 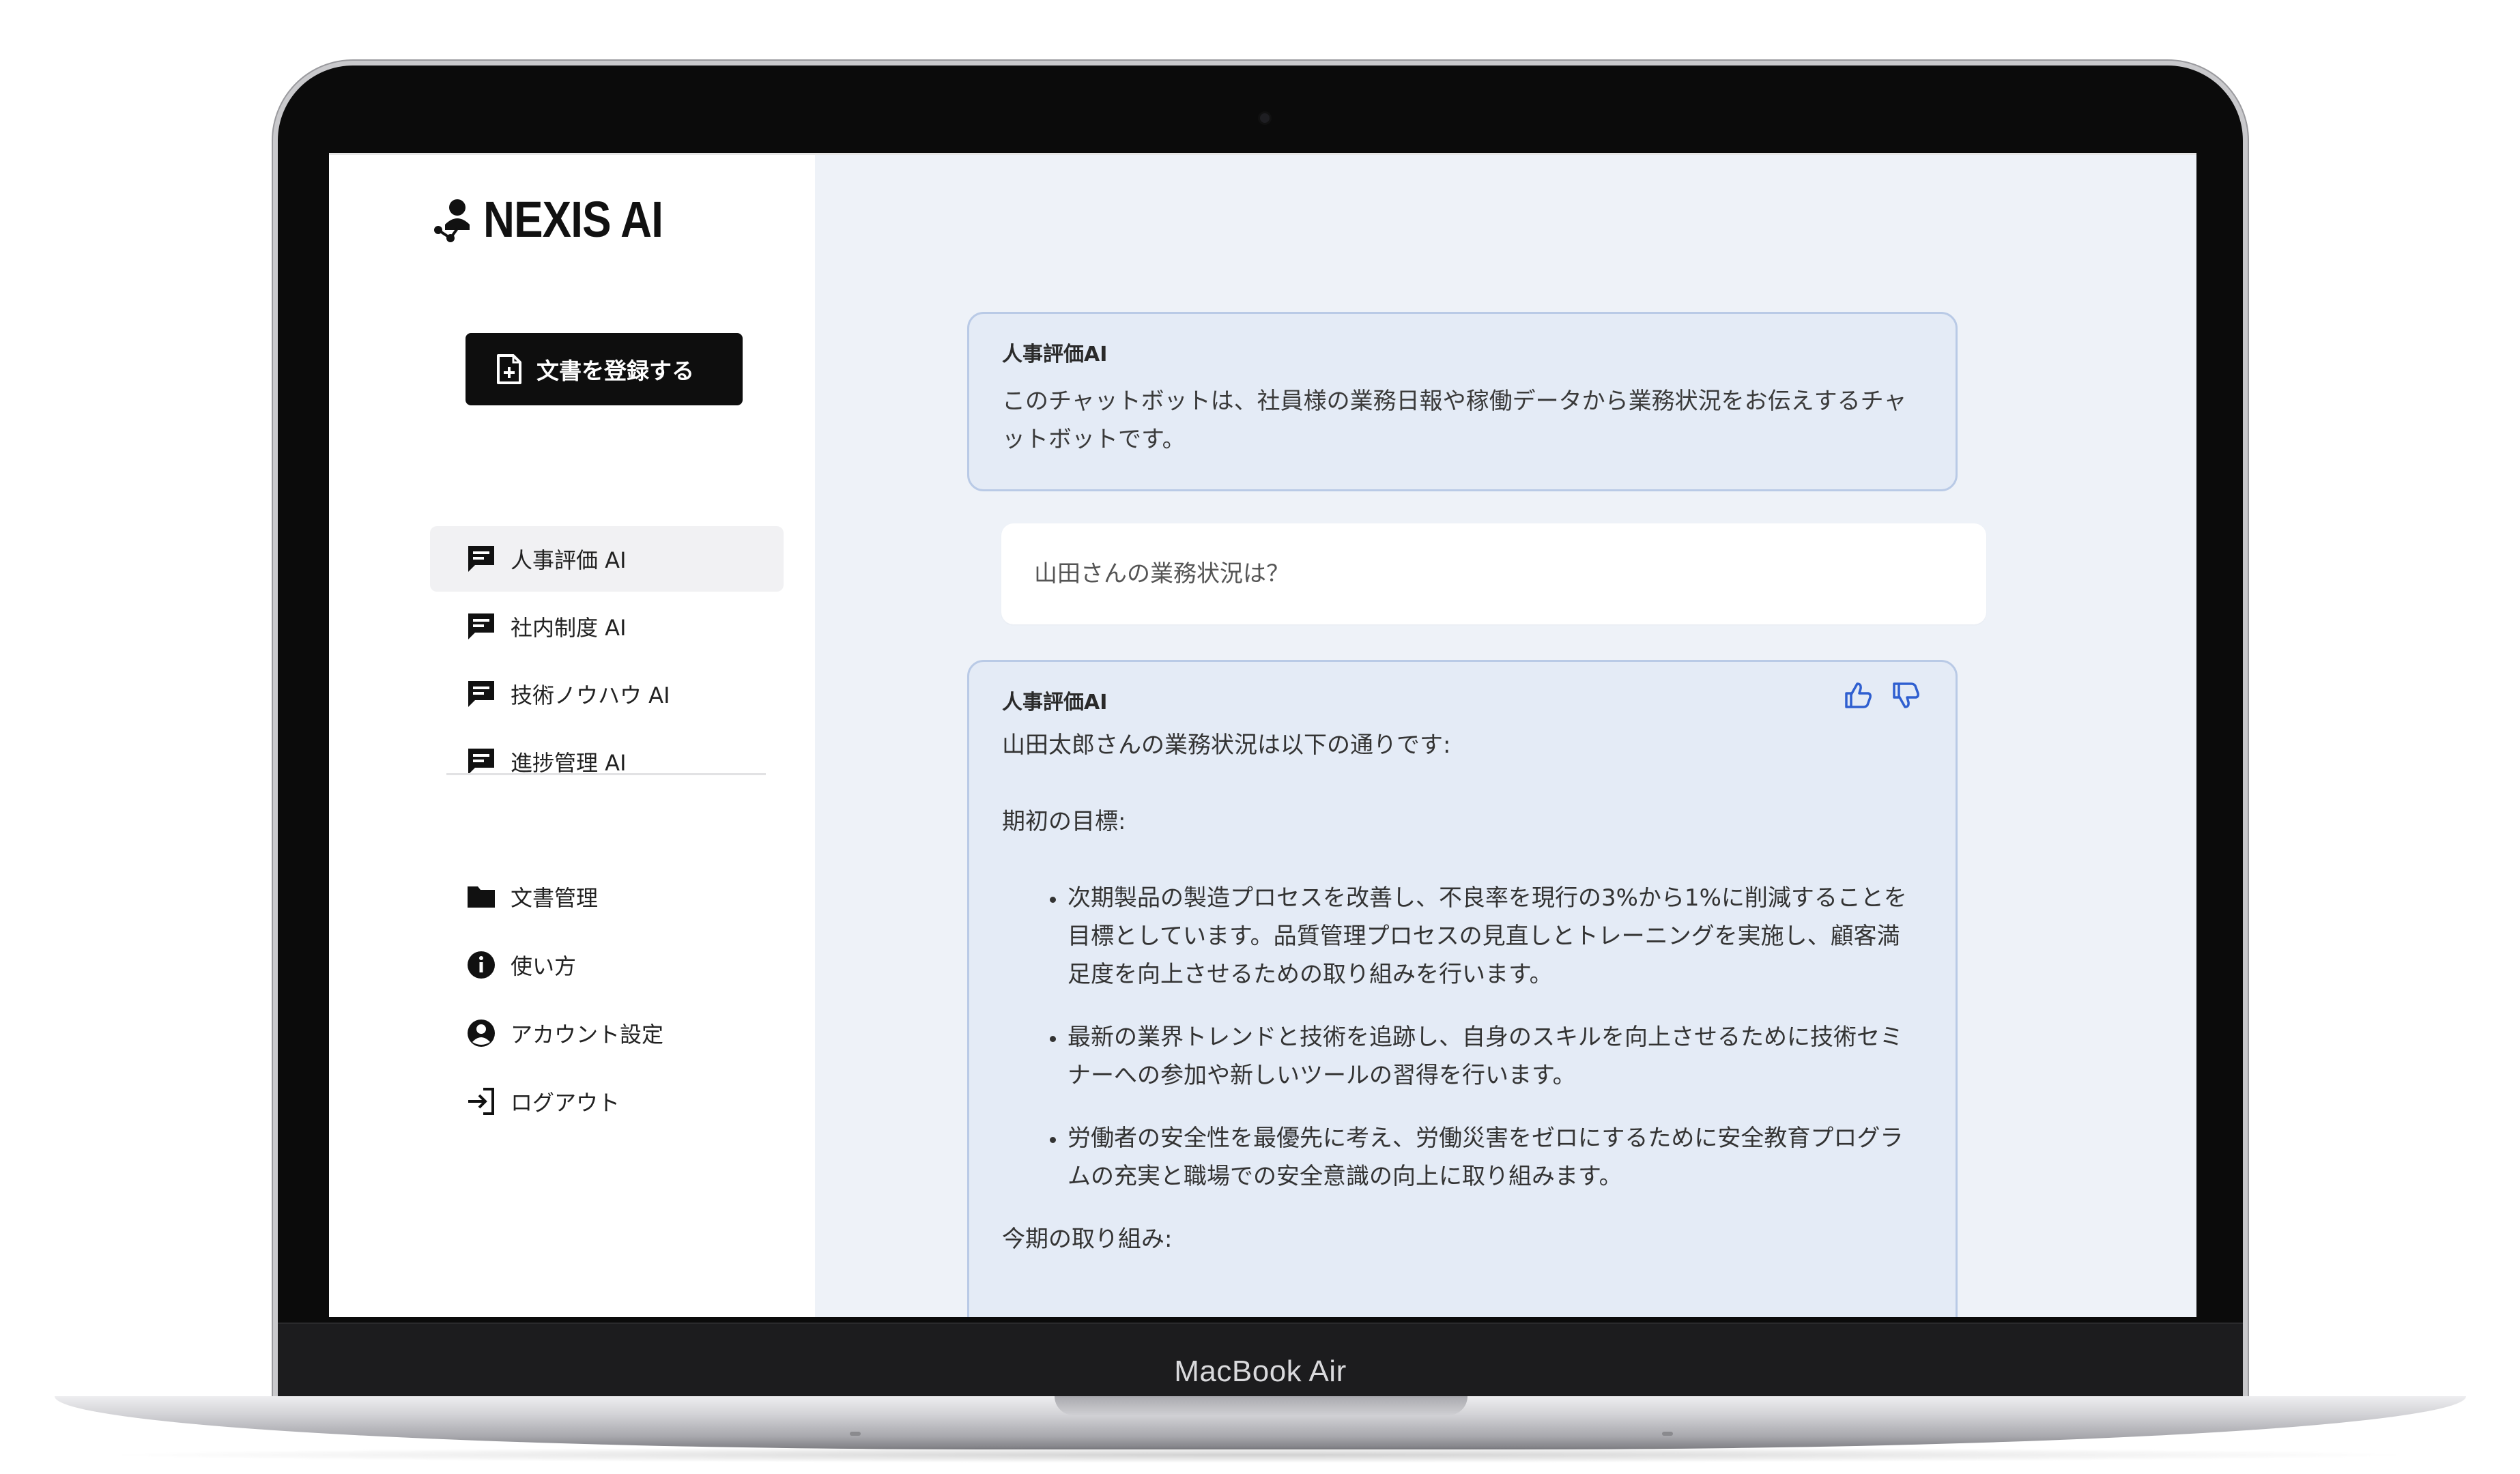 What do you see at coordinates (1087, 1239) in the screenshot?
I see `answer-section-title: 今期の取り組み:` at bounding box center [1087, 1239].